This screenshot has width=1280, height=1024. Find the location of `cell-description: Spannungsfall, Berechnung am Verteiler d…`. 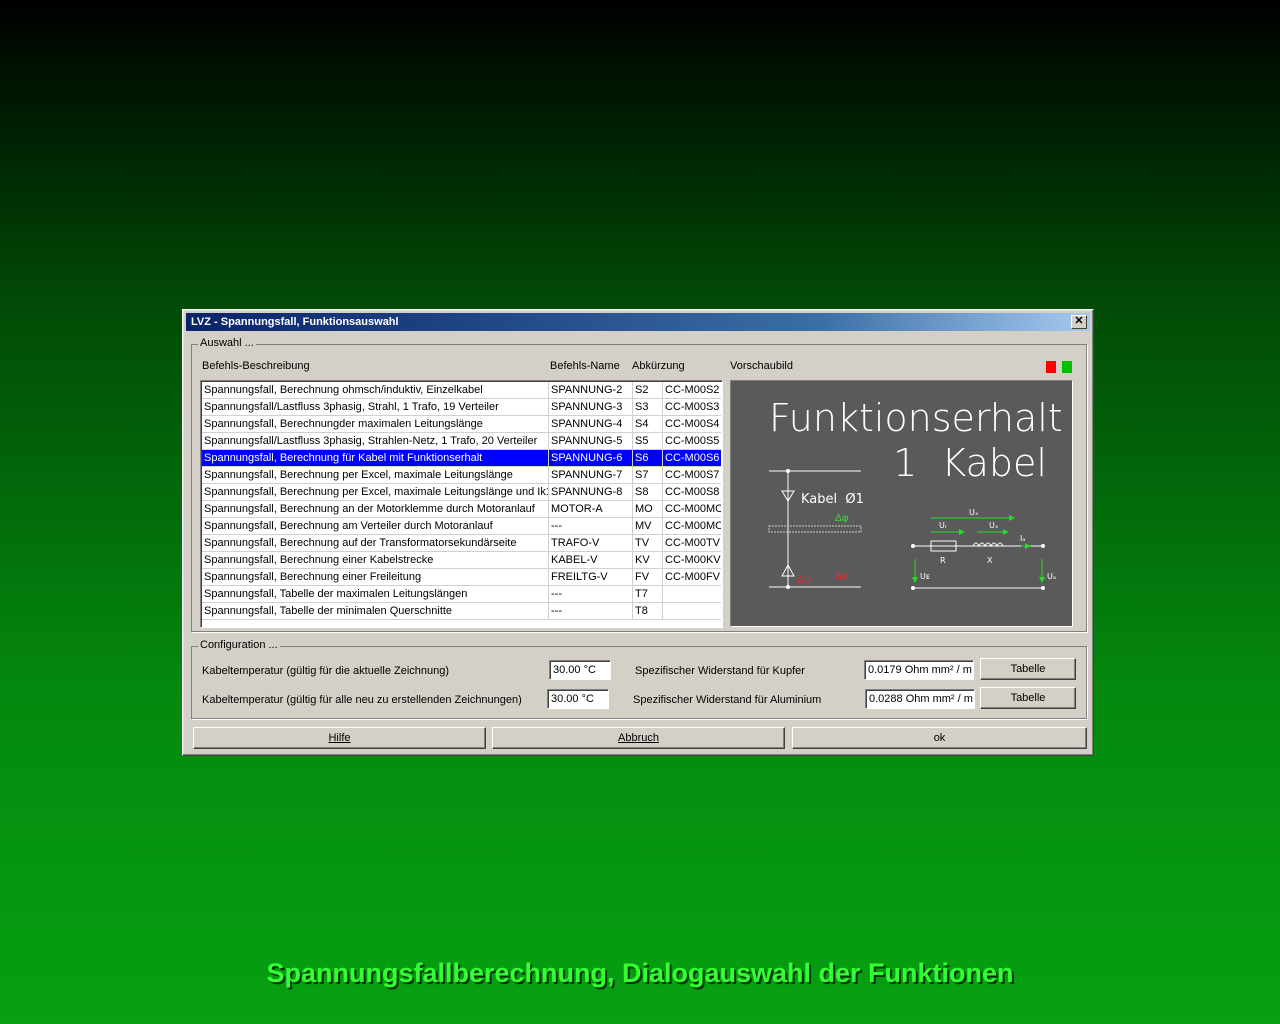

cell-description: Spannungsfall, Berechnung am Verteiler d… is located at coordinates (375, 526).